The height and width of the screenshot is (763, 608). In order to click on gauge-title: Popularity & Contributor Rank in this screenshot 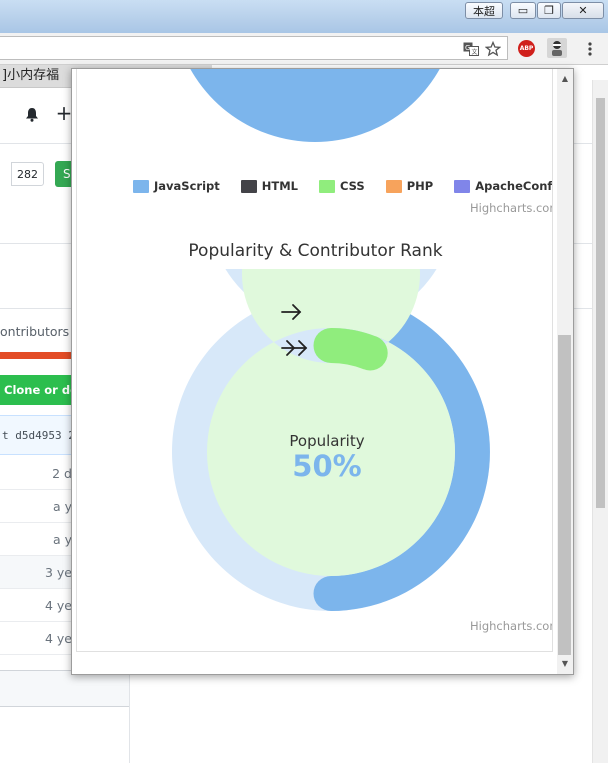, I will do `click(315, 251)`.